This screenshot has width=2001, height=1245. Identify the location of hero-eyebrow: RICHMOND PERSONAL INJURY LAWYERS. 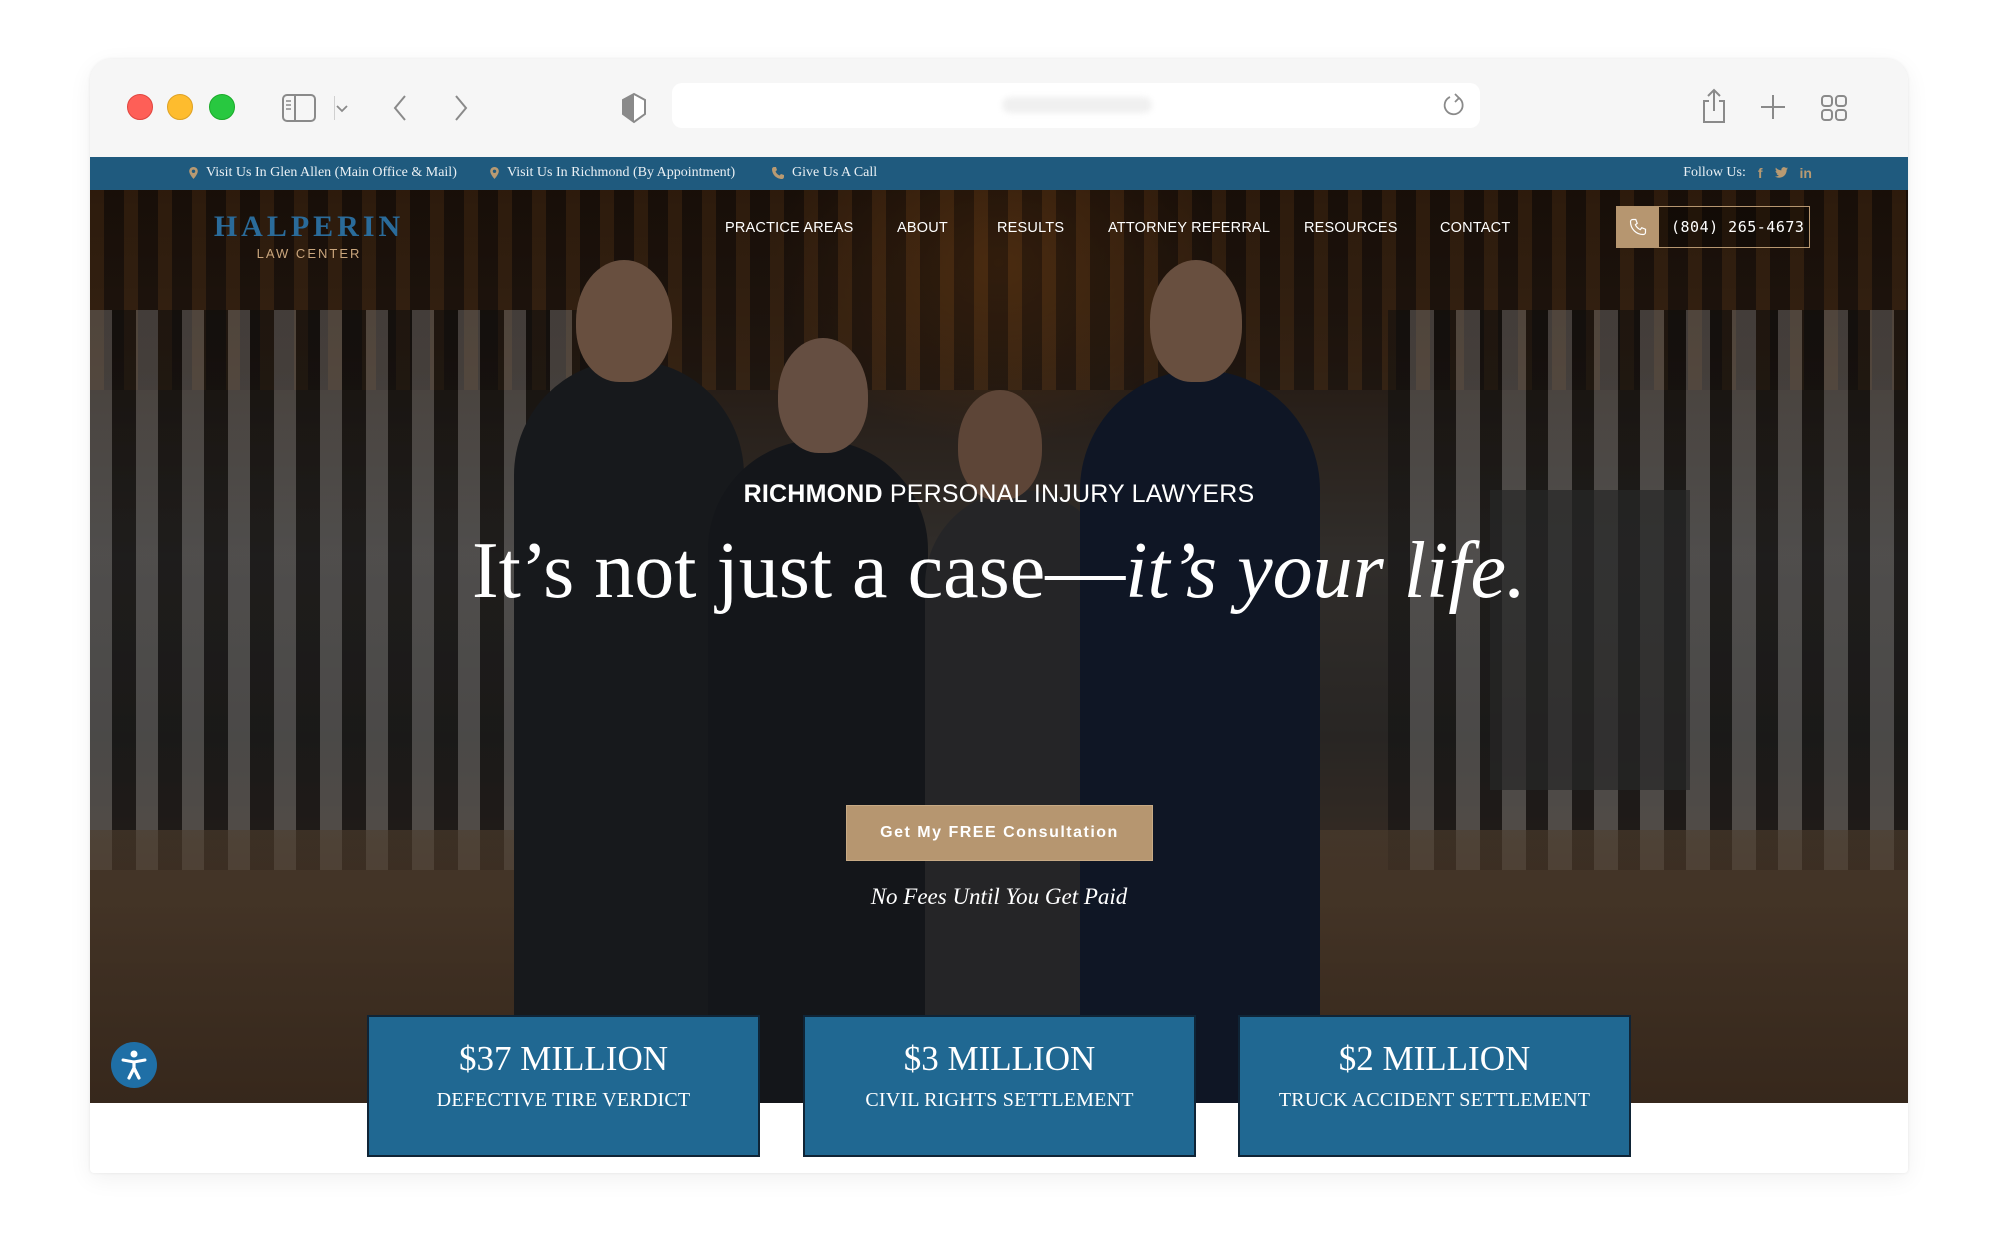
(999, 494).